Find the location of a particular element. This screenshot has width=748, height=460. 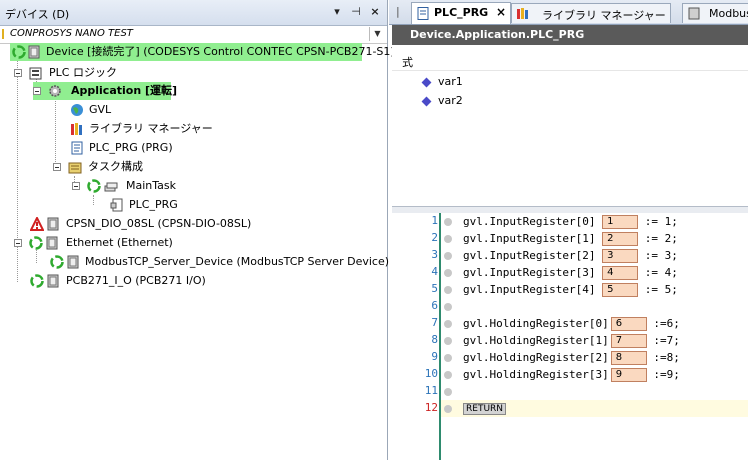

tree-item-ethernet: Ethernet (Ethernet) is located at coordinates (104, 243).